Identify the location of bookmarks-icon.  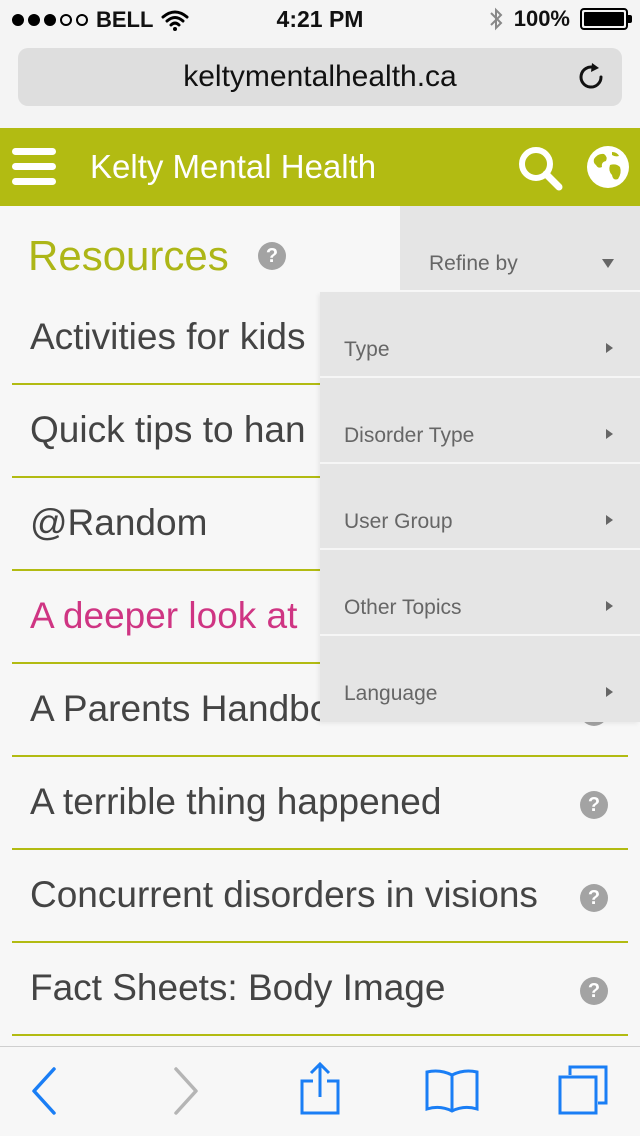
(452, 1092).